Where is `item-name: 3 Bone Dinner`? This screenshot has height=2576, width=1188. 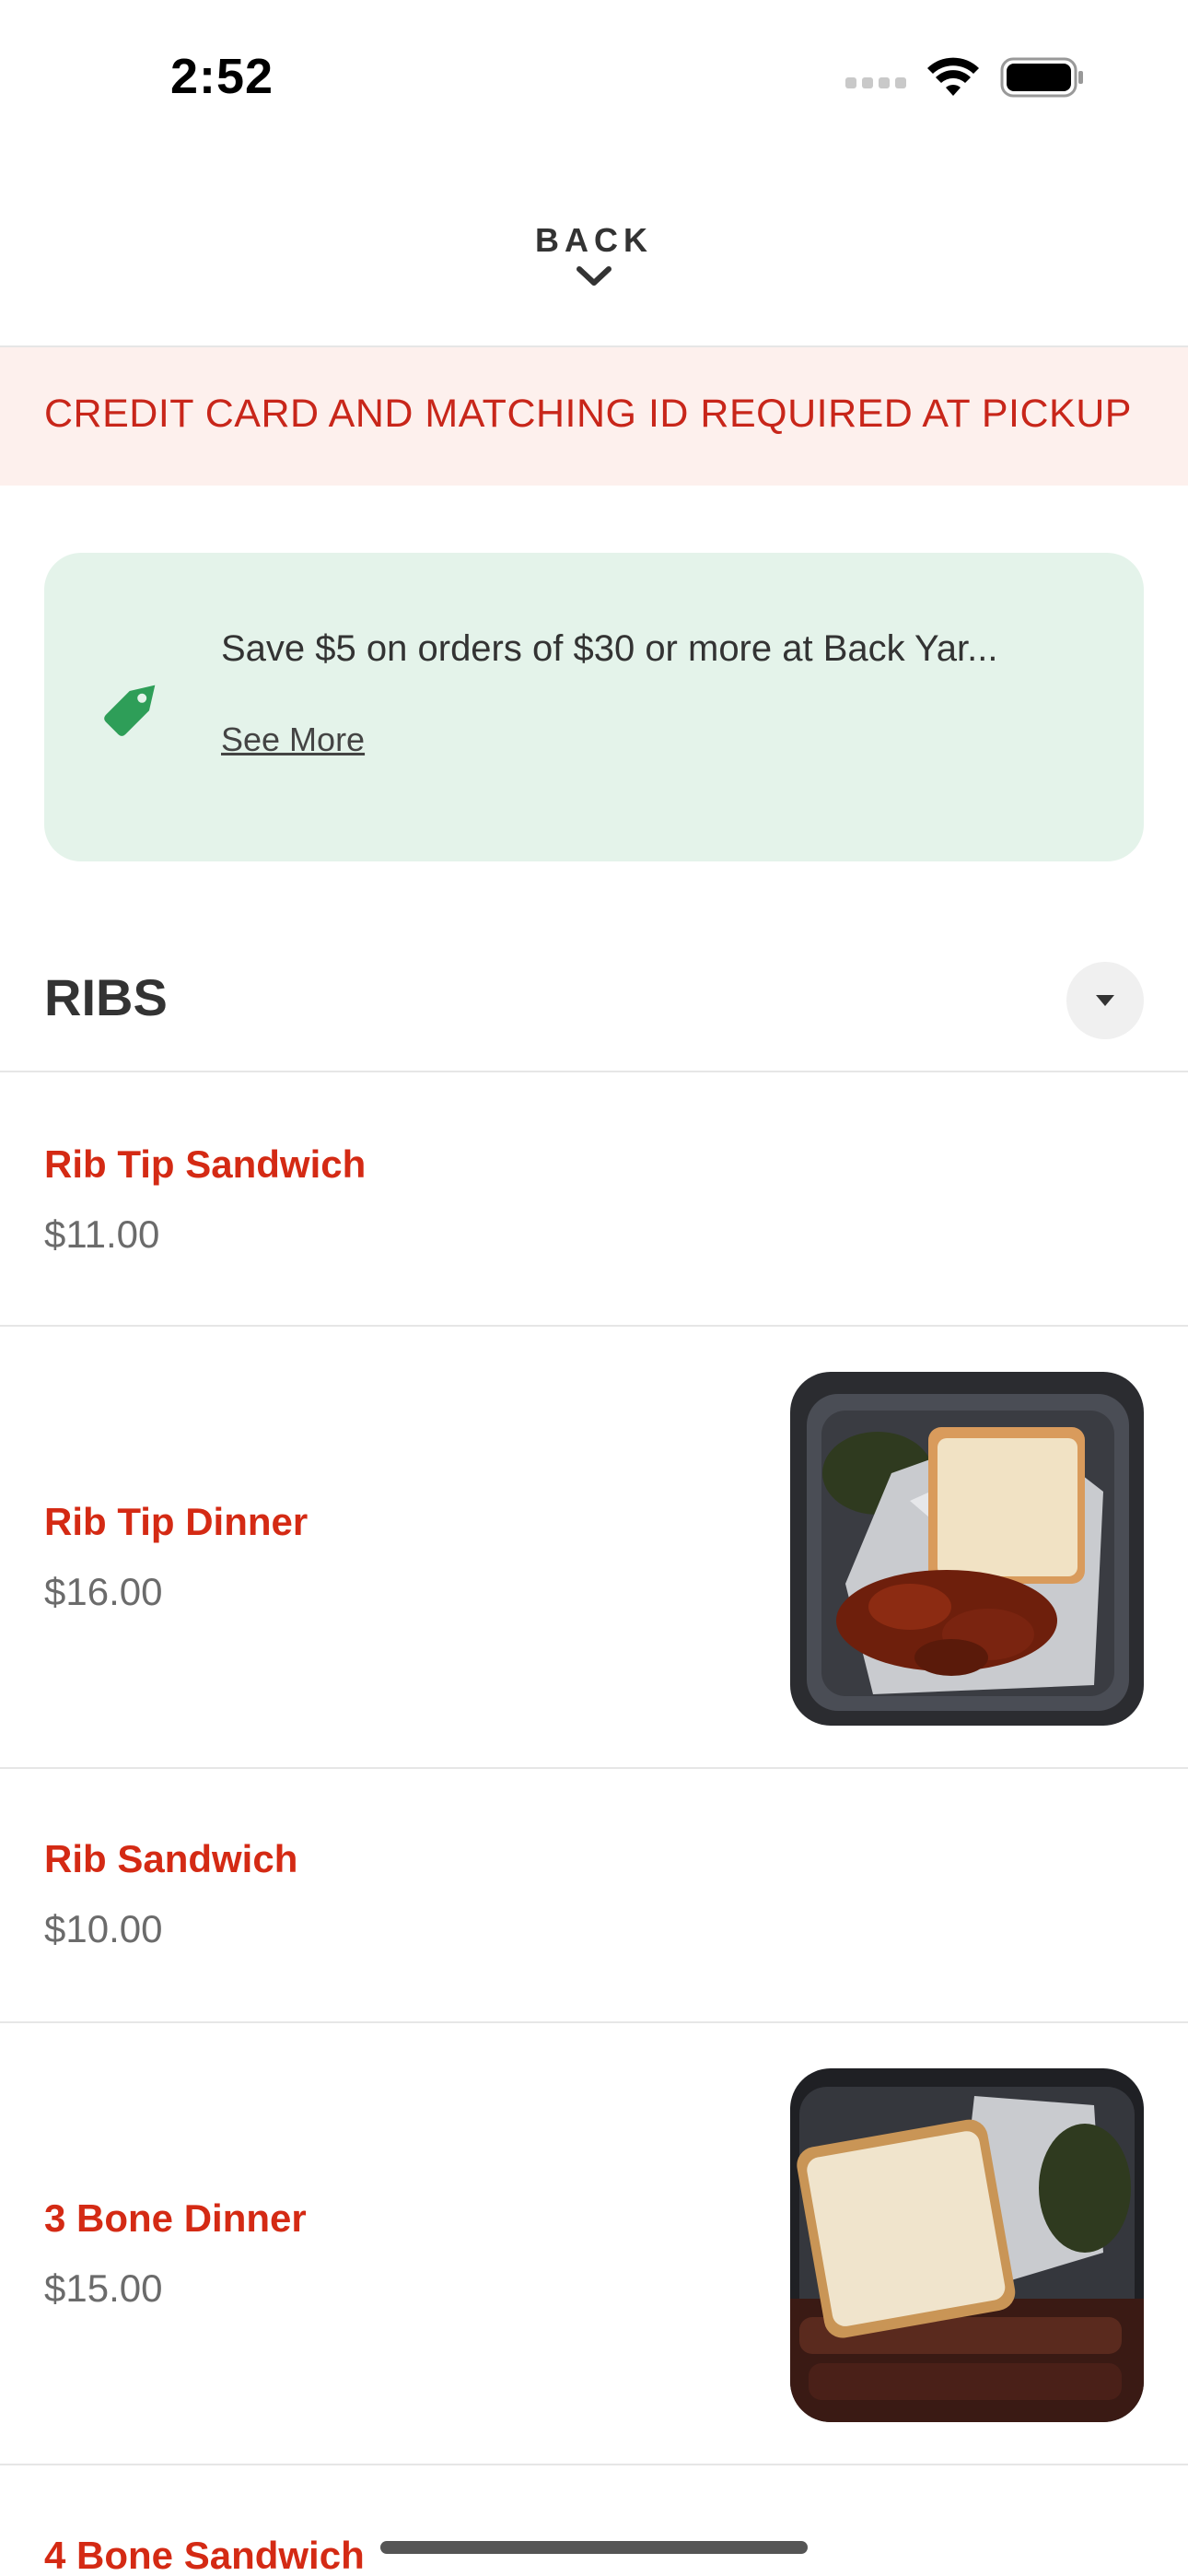 item-name: 3 Bone Dinner is located at coordinates (175, 2218).